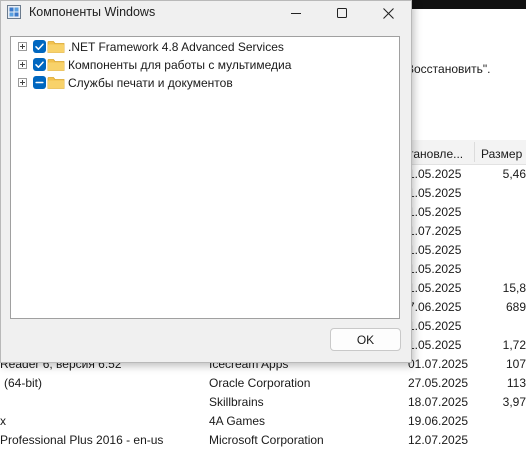  Describe the element at coordinates (92, 12) in the screenshot. I see `dialog-title: Компоненты Windows` at that location.